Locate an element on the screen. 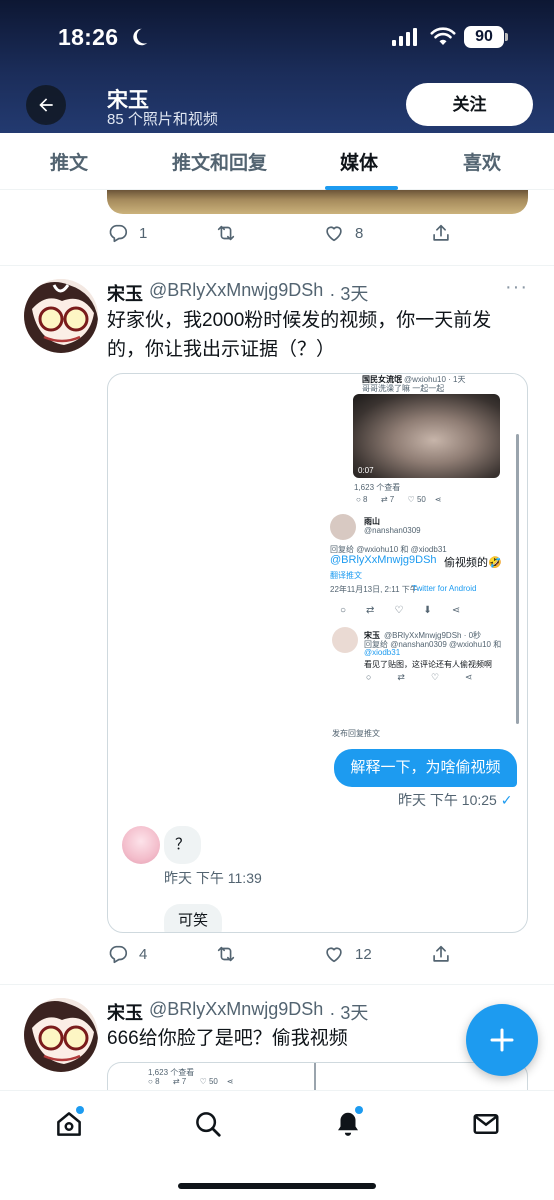  like-button: 8 is located at coordinates (343, 233).